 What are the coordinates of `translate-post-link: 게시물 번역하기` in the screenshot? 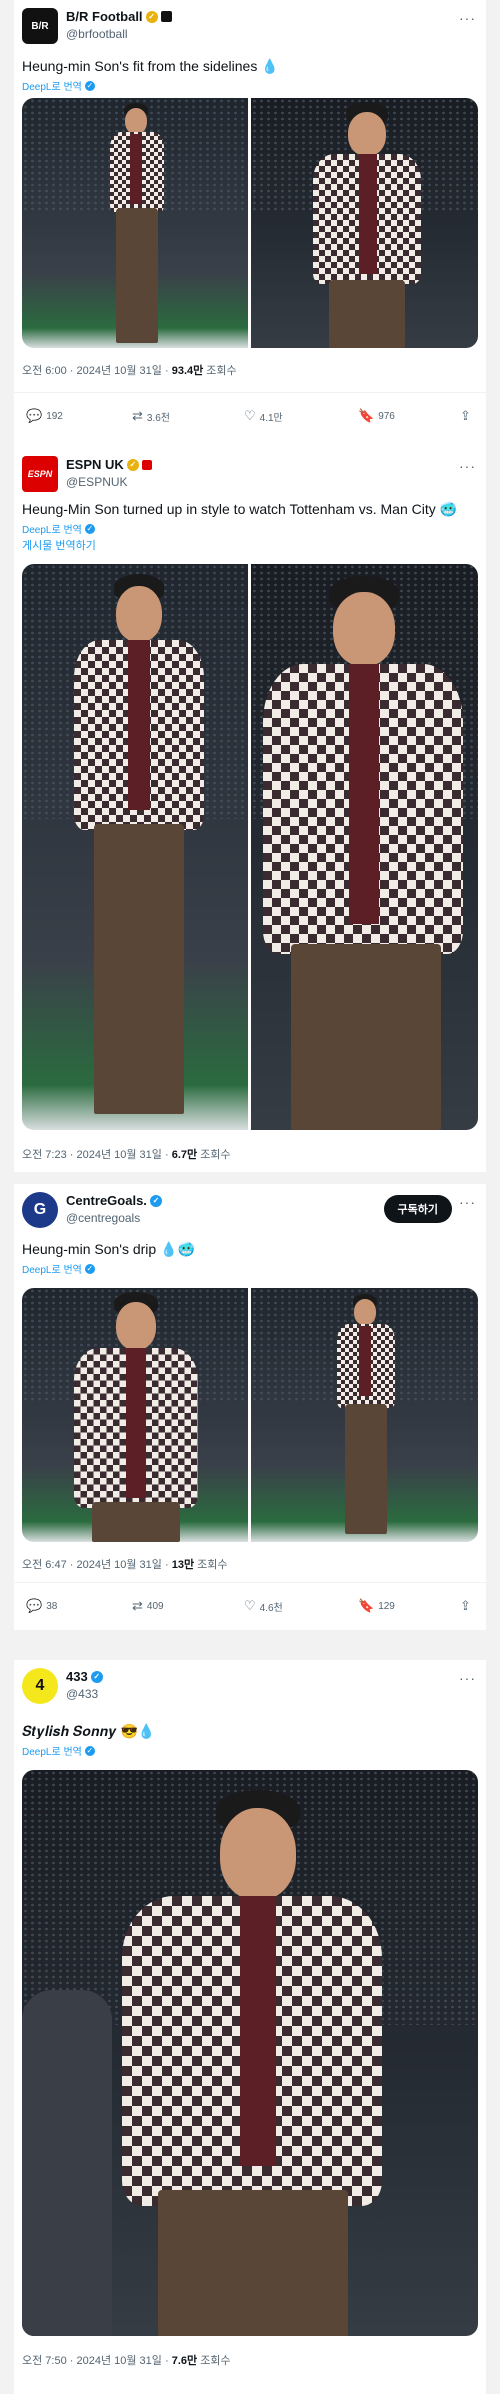 It's located at (59, 545).